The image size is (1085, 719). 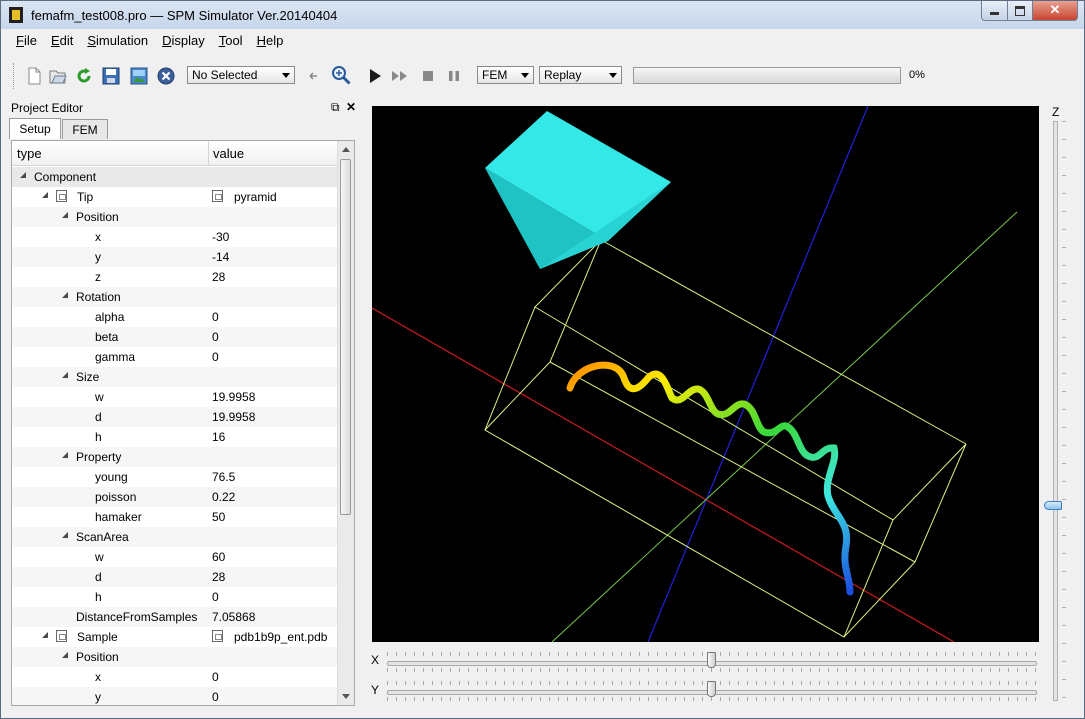 What do you see at coordinates (1055, 11) in the screenshot?
I see `close-window-button` at bounding box center [1055, 11].